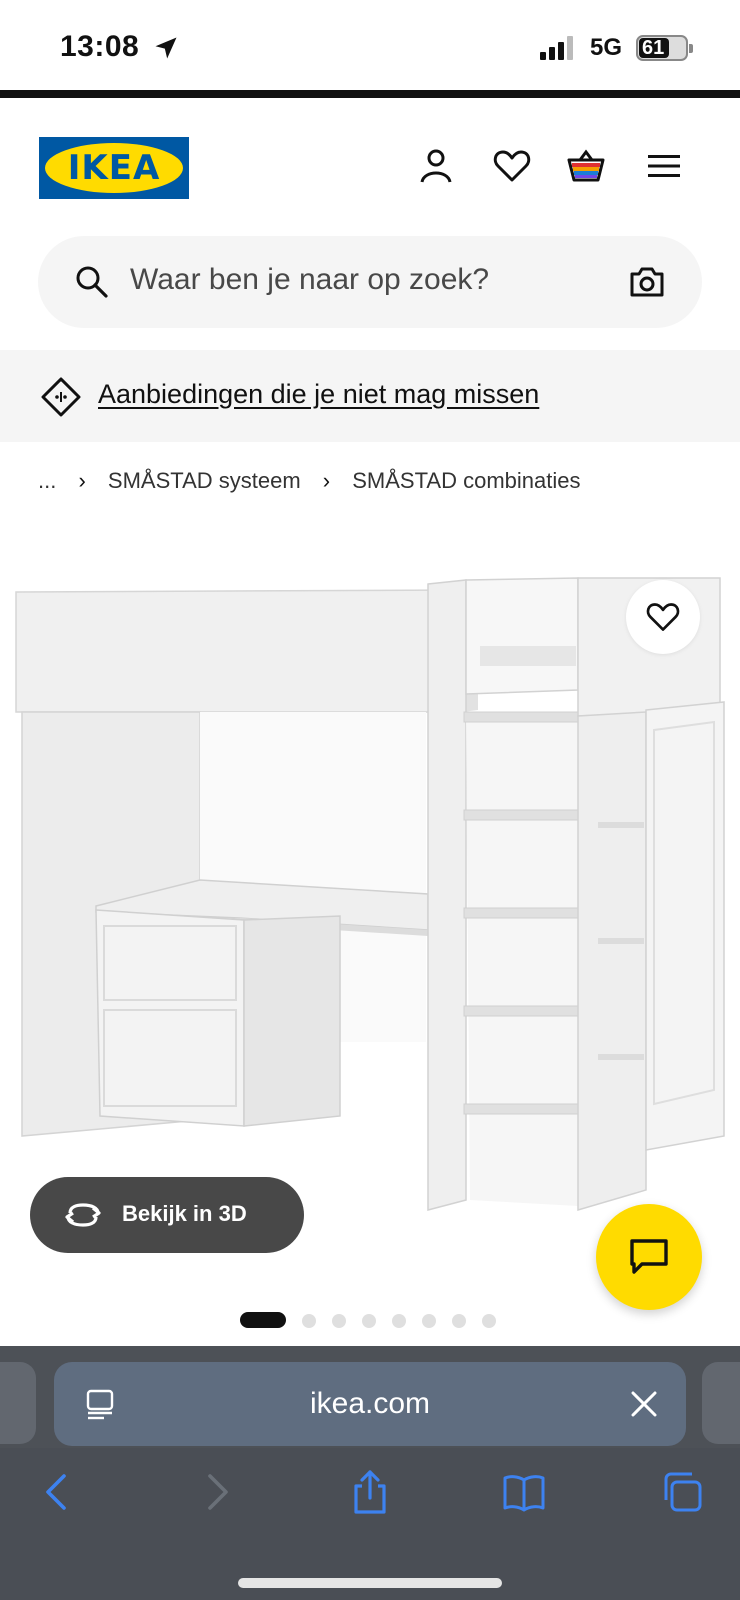 Image resolution: width=740 pixels, height=1600 pixels. Describe the element at coordinates (309, 280) in the screenshot. I see `search-input: Waar ben je naar op zoek?` at that location.